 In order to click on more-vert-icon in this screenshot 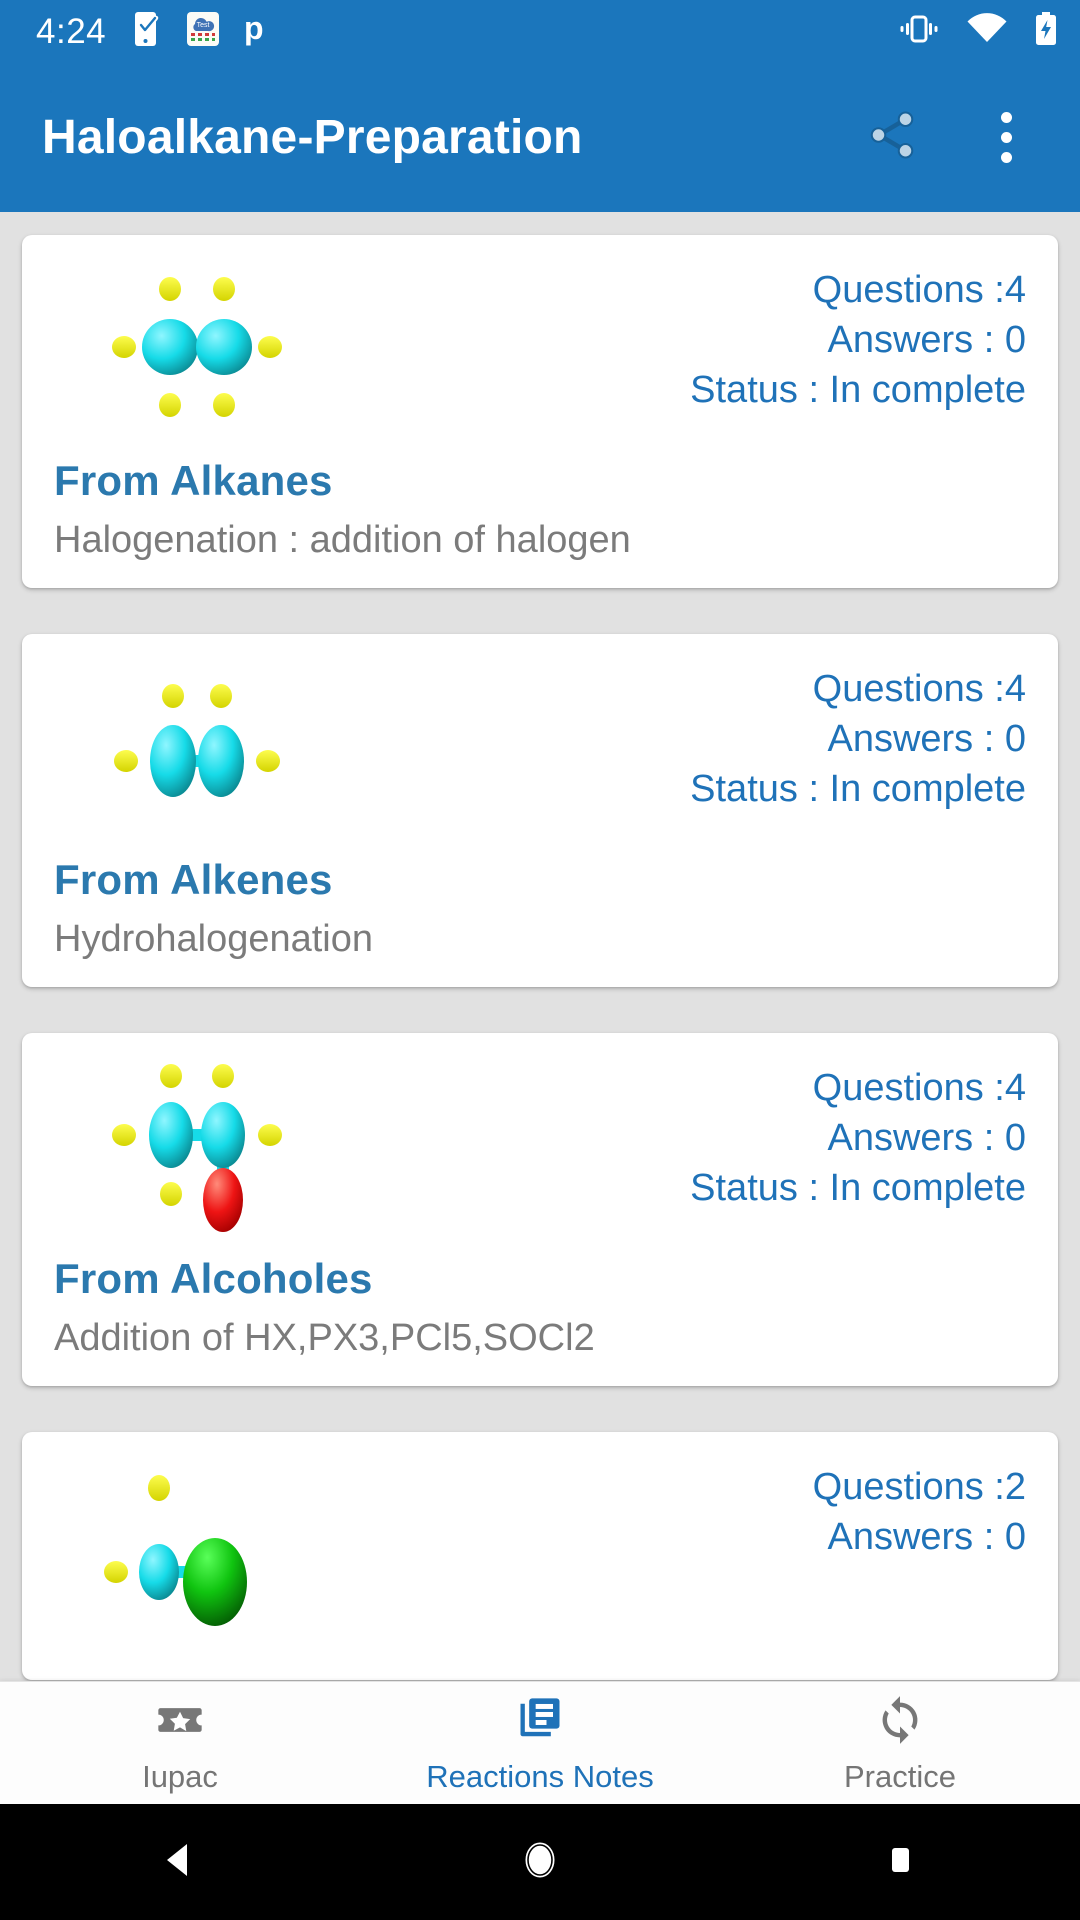, I will do `click(1006, 137)`.